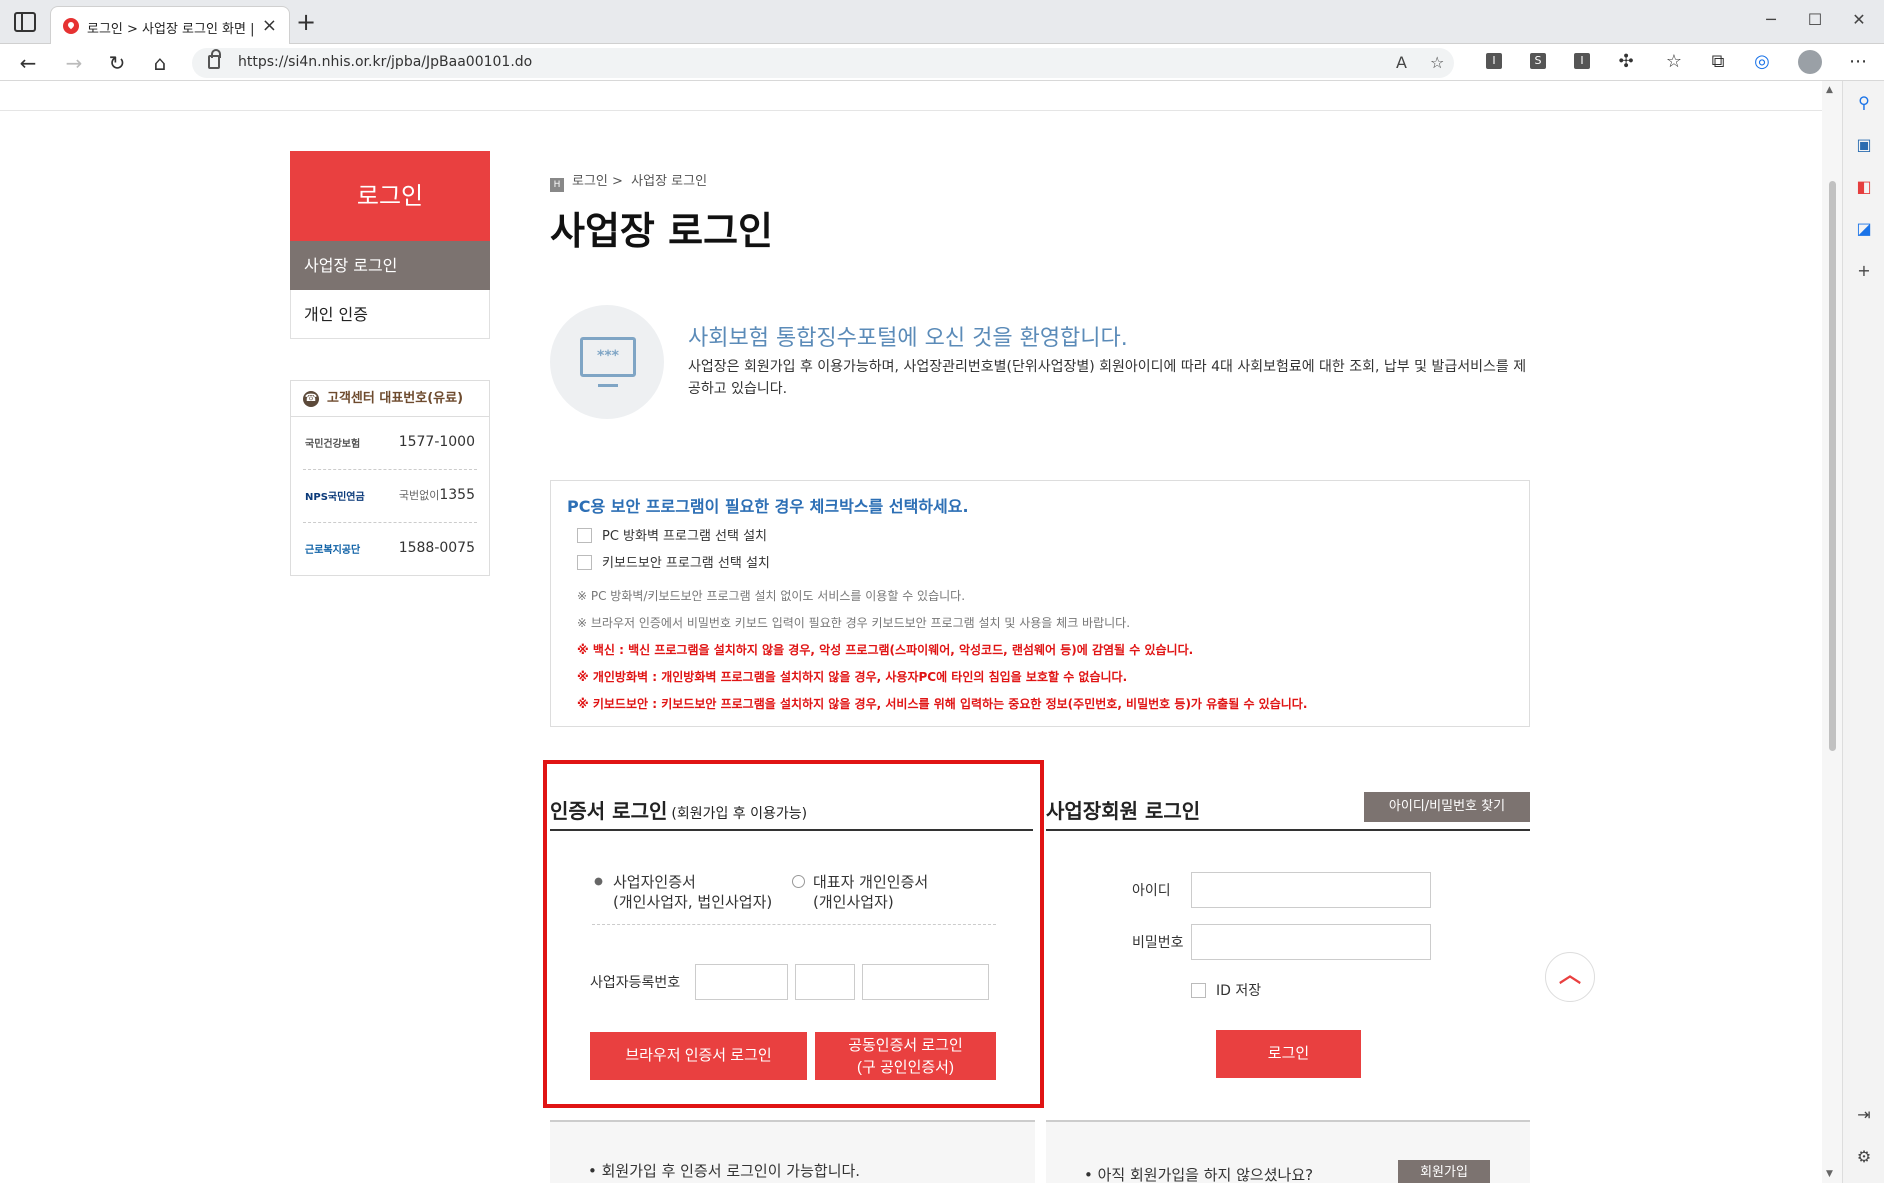 The height and width of the screenshot is (1183, 1884). I want to click on minimize-icon: ─, so click(1771, 19).